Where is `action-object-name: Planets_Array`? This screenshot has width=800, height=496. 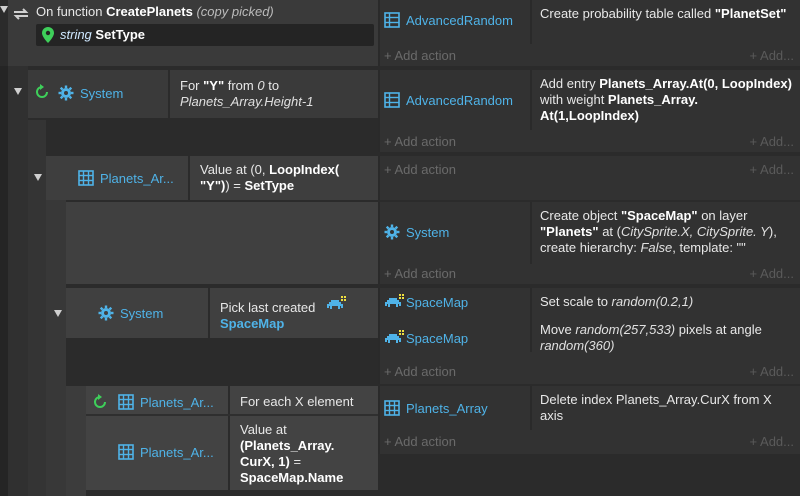 action-object-name: Planets_Array is located at coordinates (447, 408).